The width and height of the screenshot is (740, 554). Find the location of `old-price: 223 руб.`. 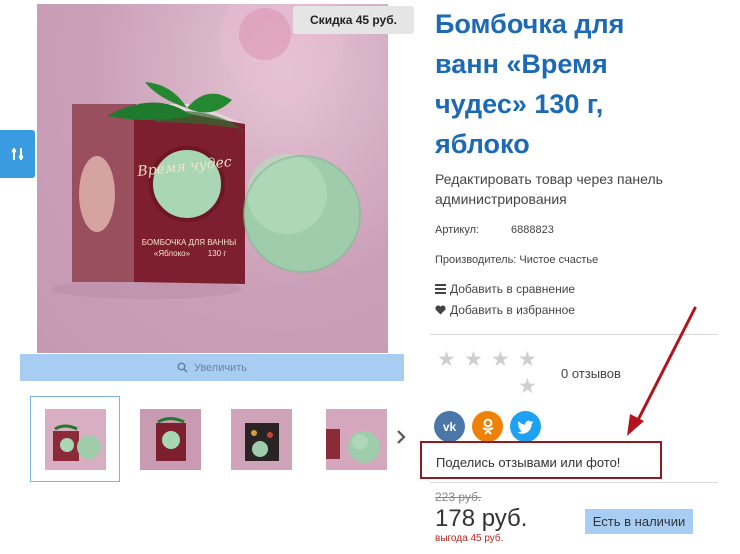

old-price: 223 руб. is located at coordinates (458, 497).